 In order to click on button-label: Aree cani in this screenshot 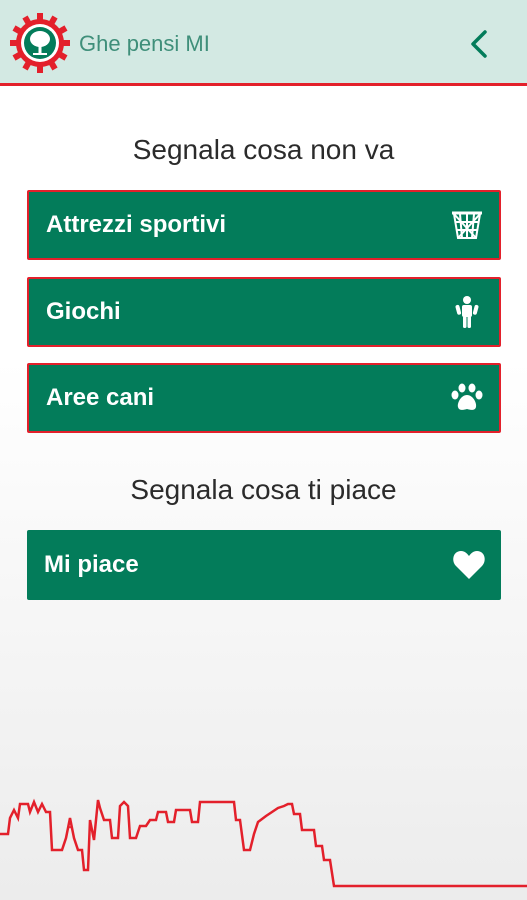, I will do `click(100, 397)`.